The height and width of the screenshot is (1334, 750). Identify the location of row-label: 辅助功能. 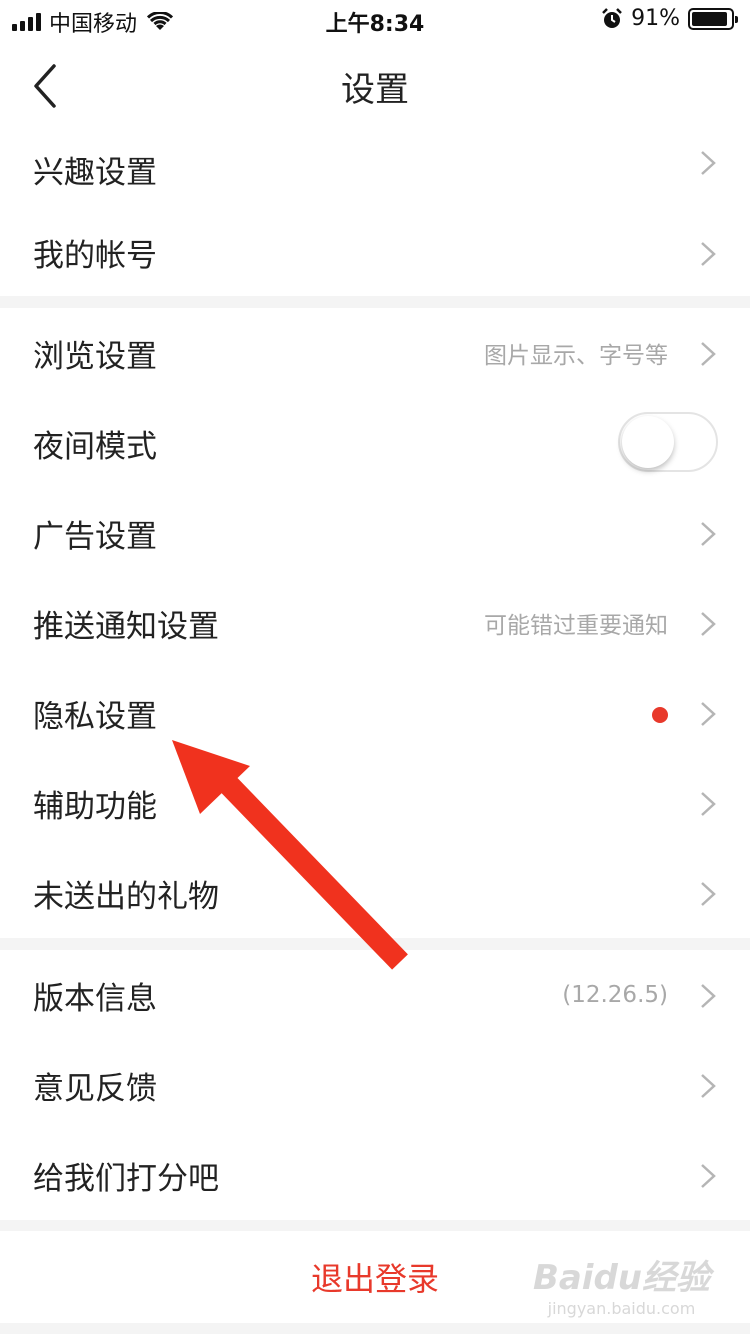
(95, 806).